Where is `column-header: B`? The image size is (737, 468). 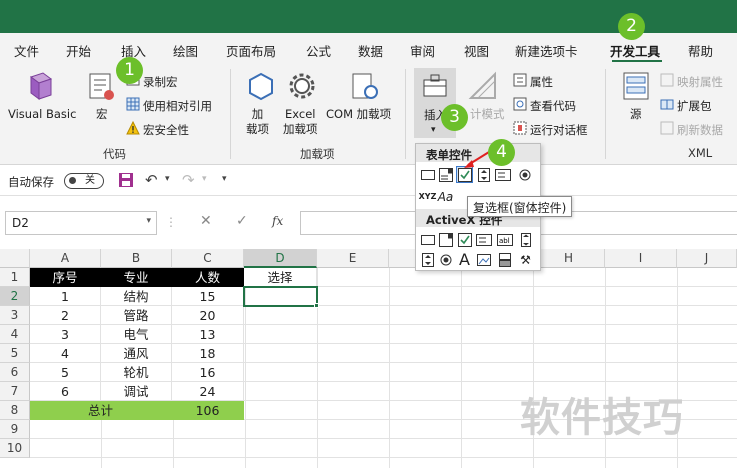 column-header: B is located at coordinates (136, 258).